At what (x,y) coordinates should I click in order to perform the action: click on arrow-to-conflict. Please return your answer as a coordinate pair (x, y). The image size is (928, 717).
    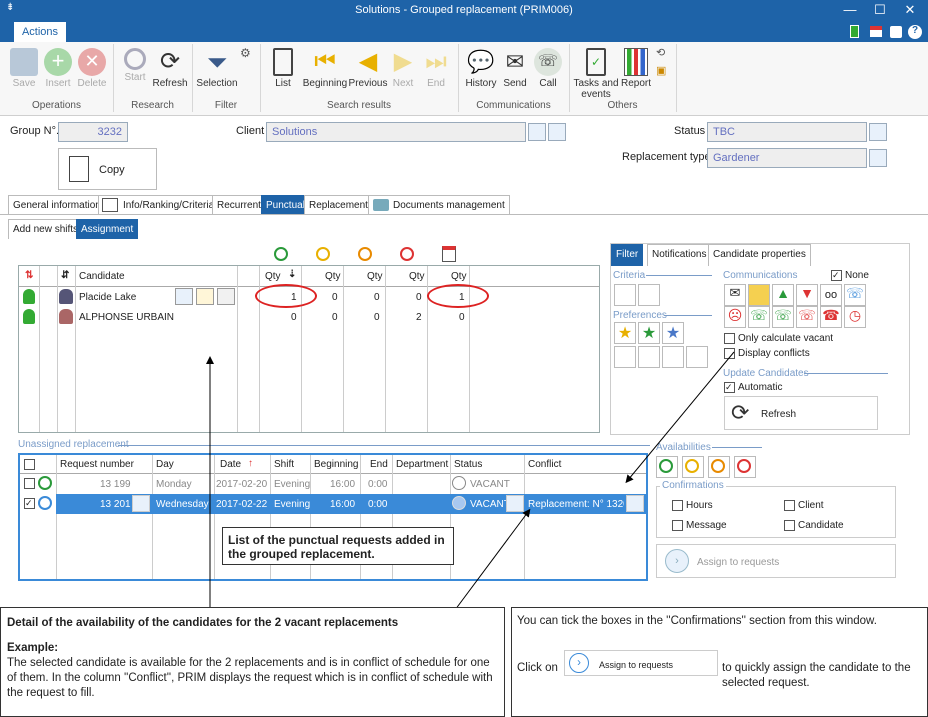
    Looking at the image, I should click on (492, 559).